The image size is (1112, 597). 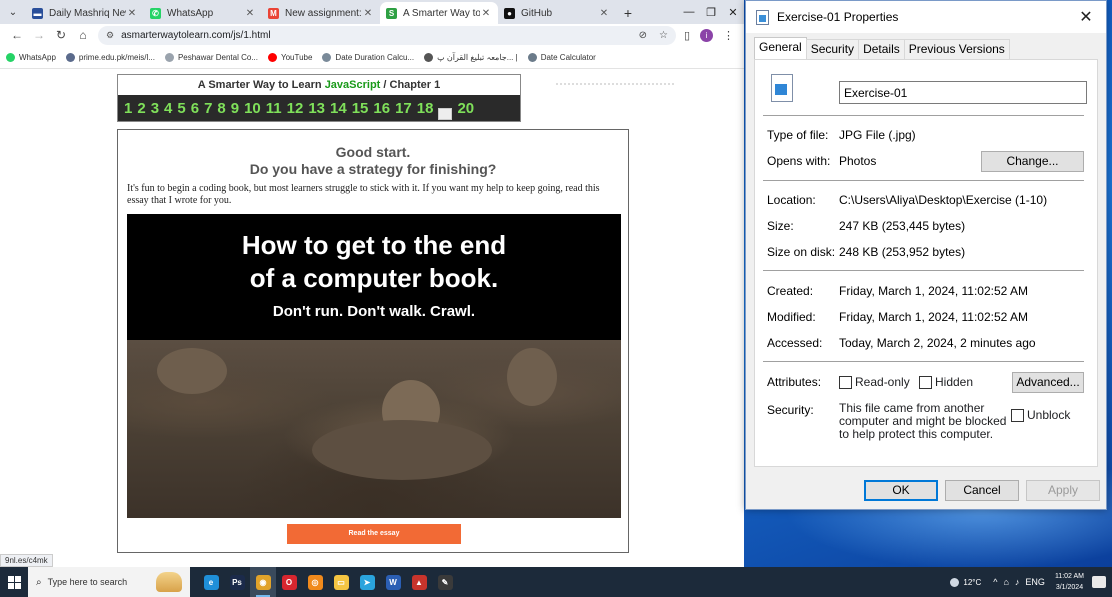 What do you see at coordinates (211, 582) in the screenshot?
I see `taskbar-app-edge: e` at bounding box center [211, 582].